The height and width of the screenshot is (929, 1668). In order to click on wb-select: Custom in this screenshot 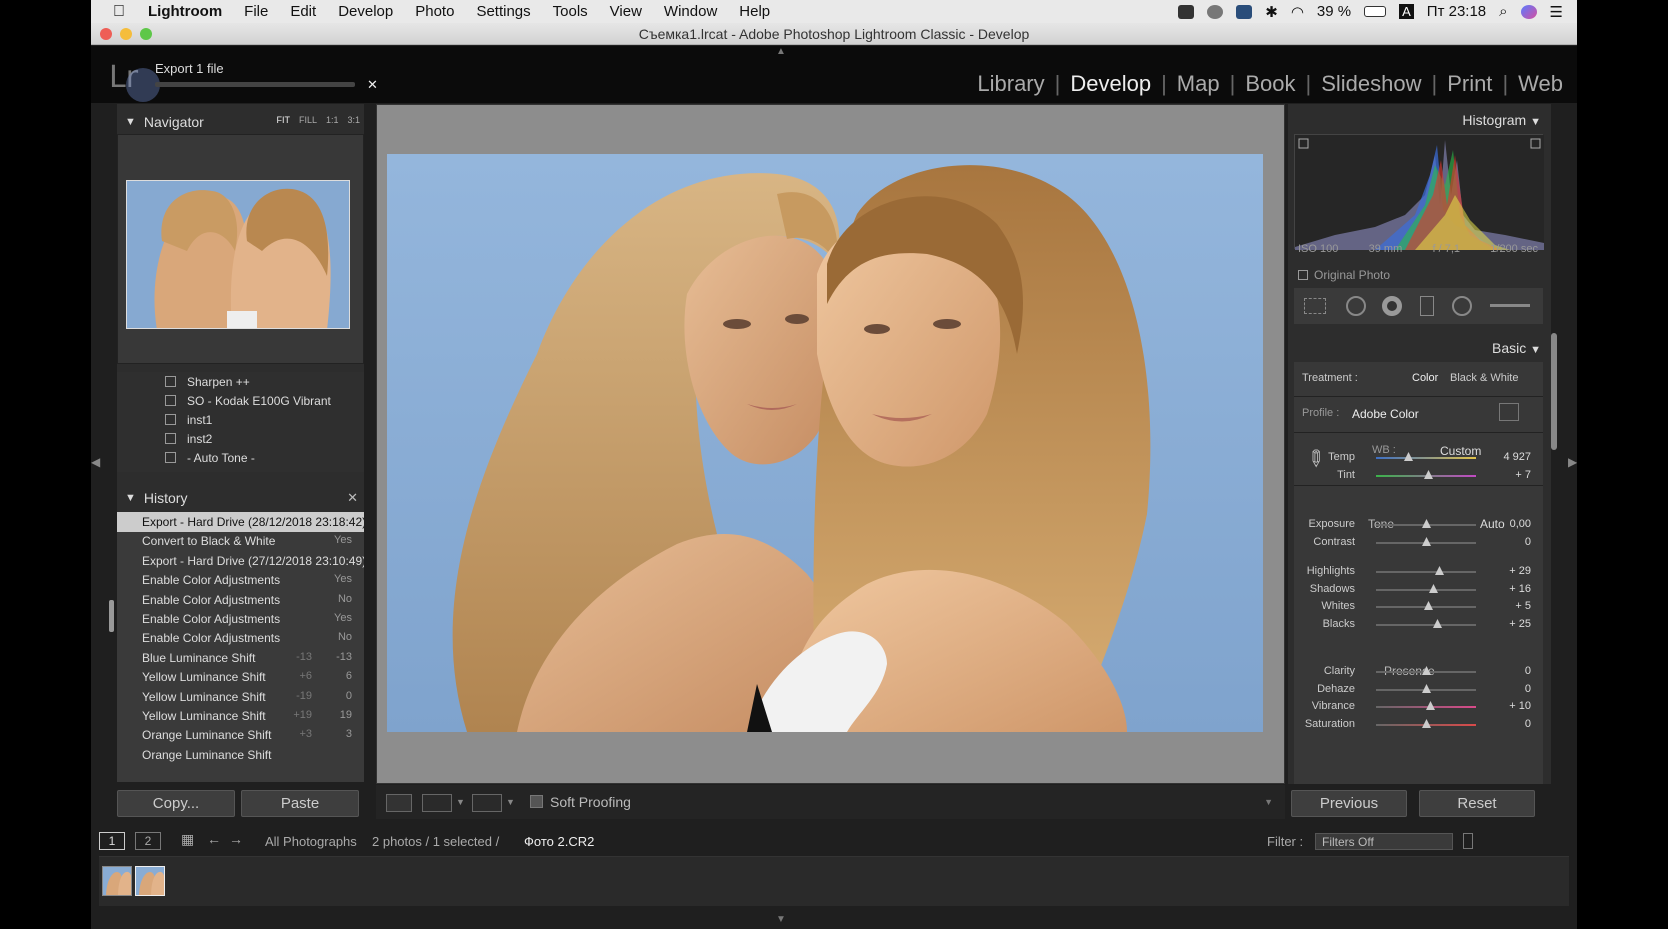, I will do `click(1460, 451)`.